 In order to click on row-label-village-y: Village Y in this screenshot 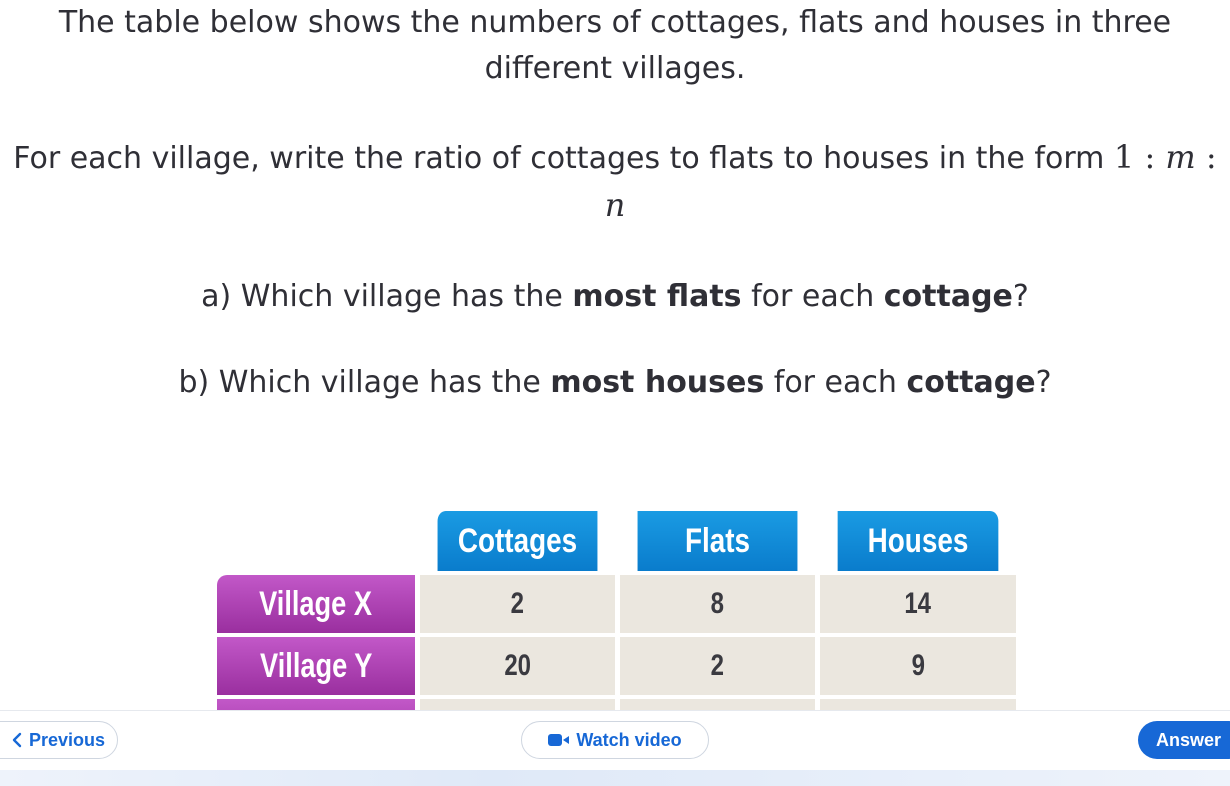, I will do `click(316, 666)`.